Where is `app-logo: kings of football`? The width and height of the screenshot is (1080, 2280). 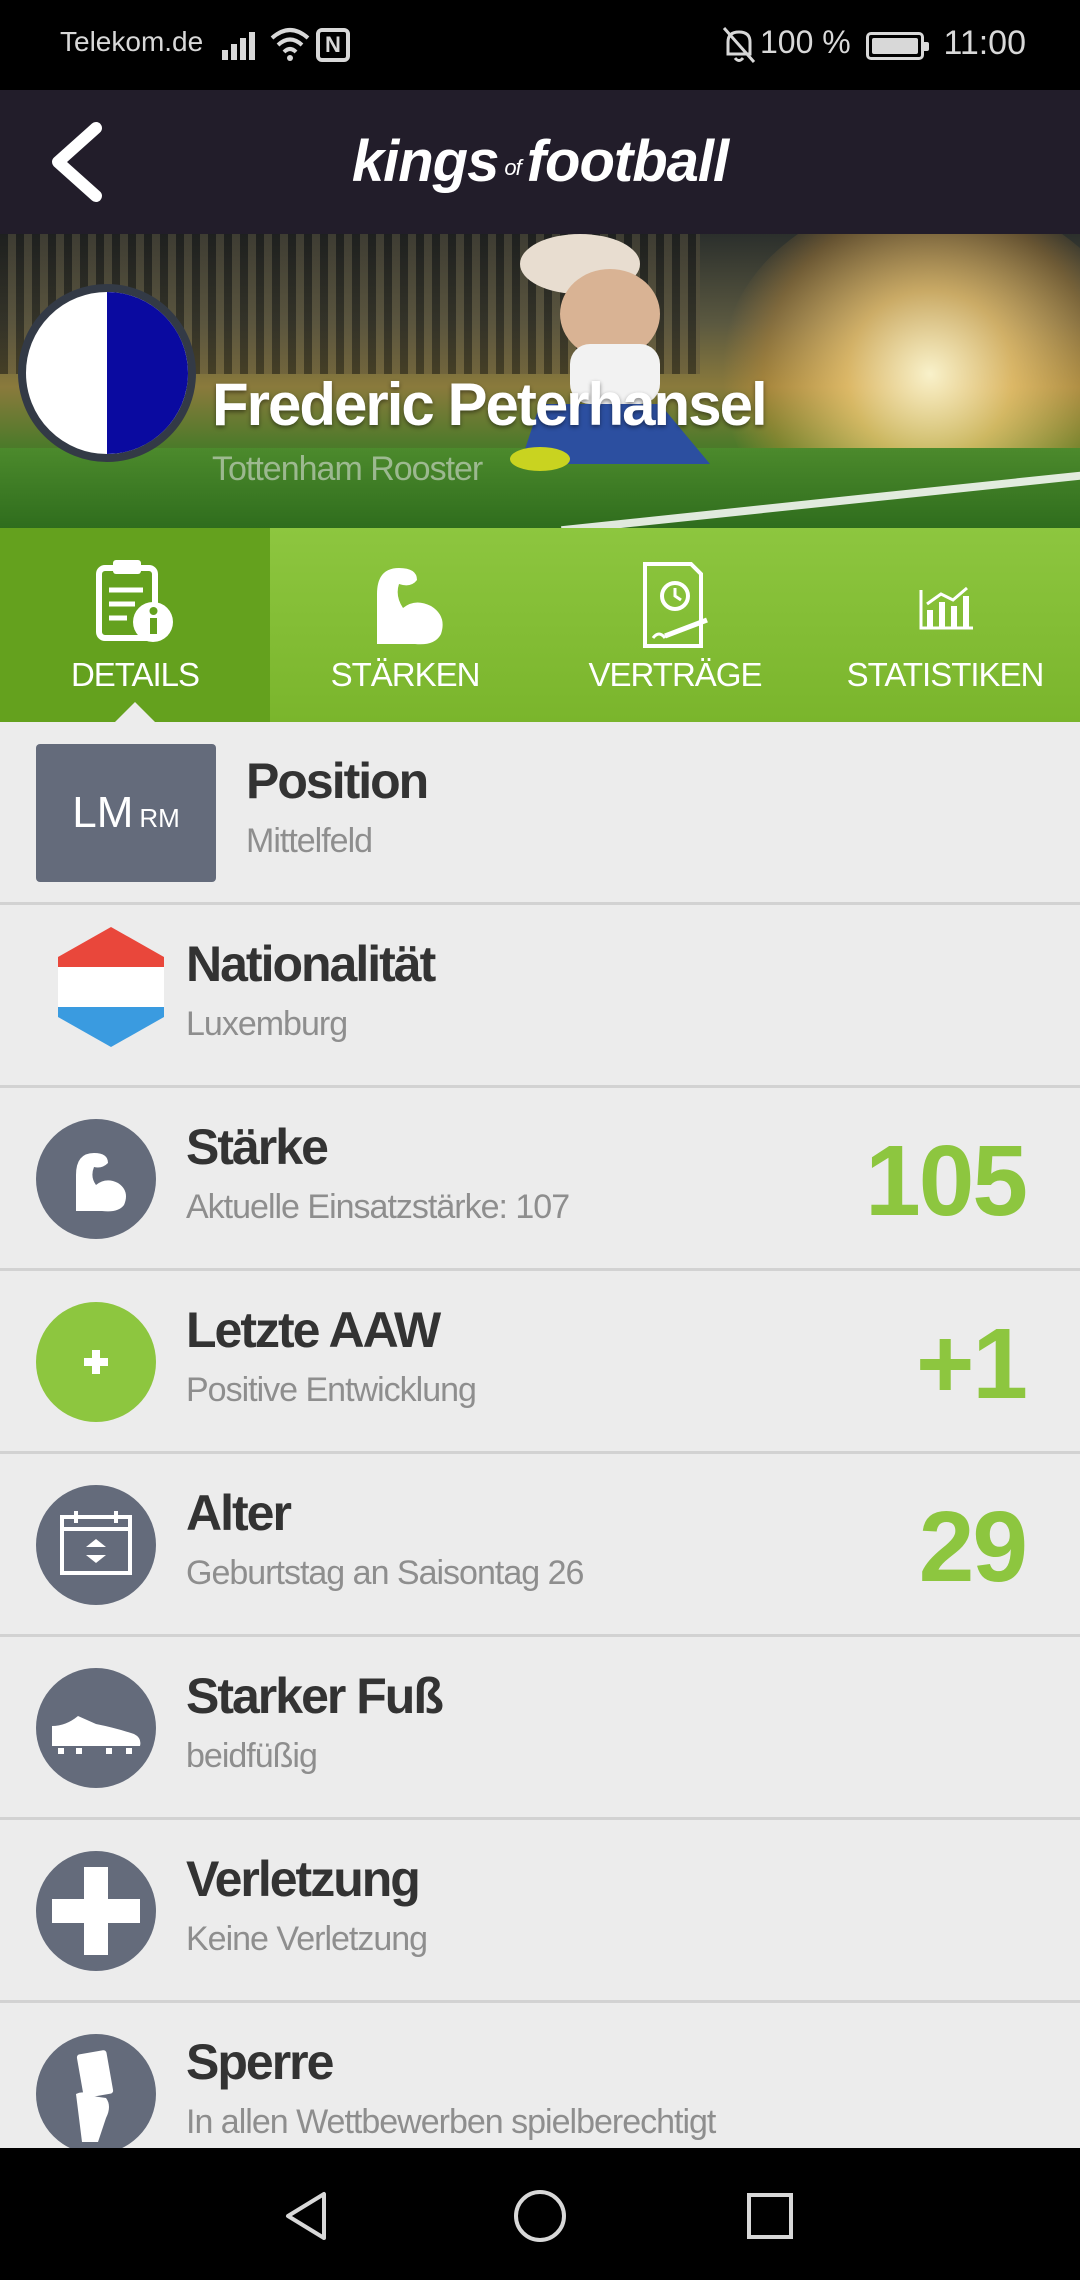
app-logo: kings of football is located at coordinates (540, 161).